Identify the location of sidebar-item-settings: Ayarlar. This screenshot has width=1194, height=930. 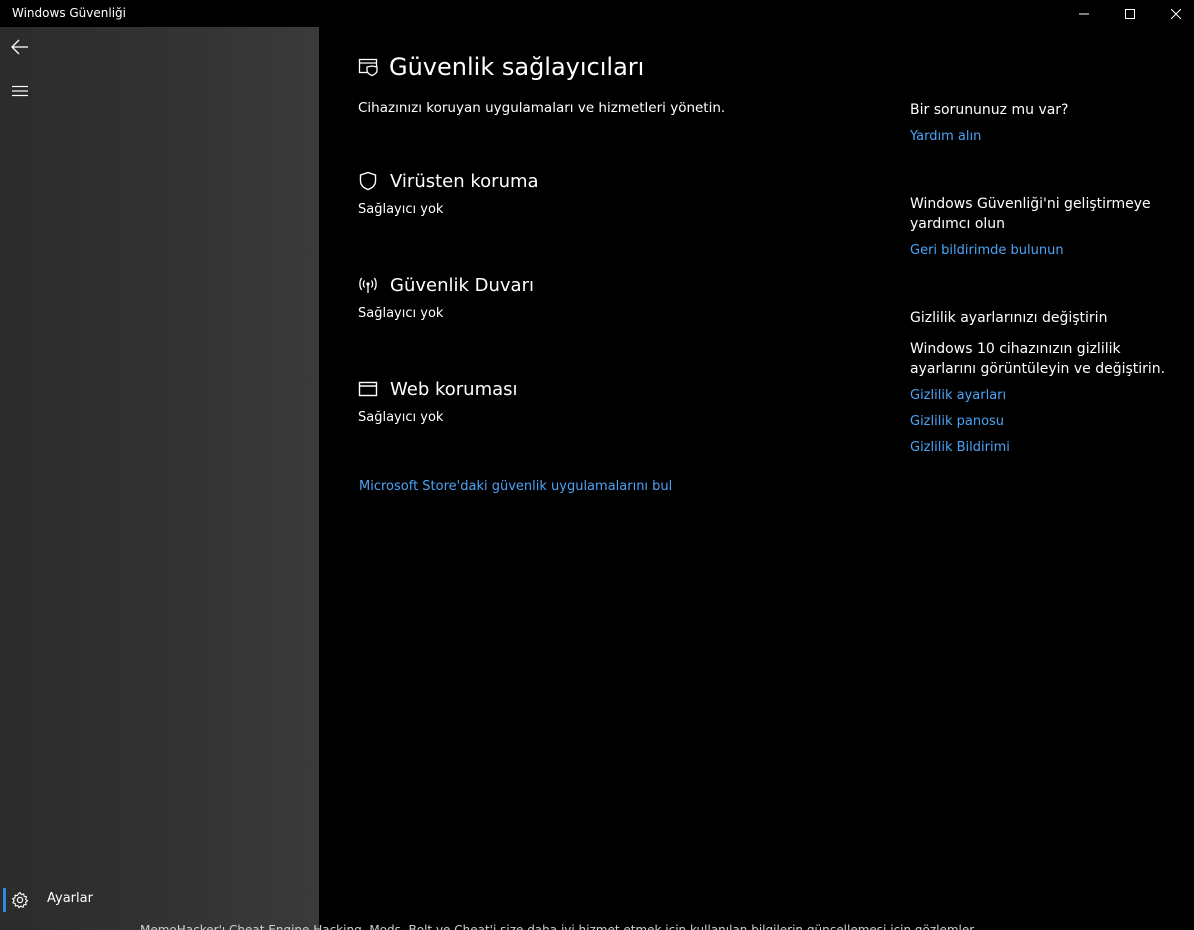
(159, 900).